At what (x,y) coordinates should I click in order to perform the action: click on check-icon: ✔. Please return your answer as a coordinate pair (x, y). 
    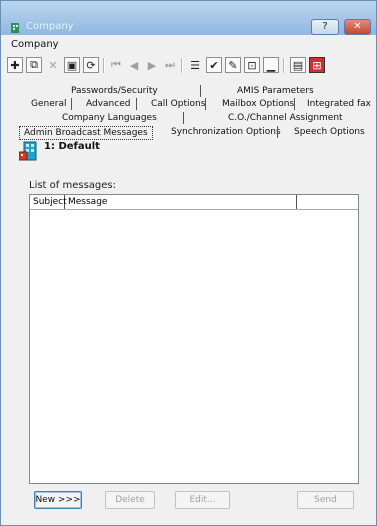
    Looking at the image, I should click on (214, 65).